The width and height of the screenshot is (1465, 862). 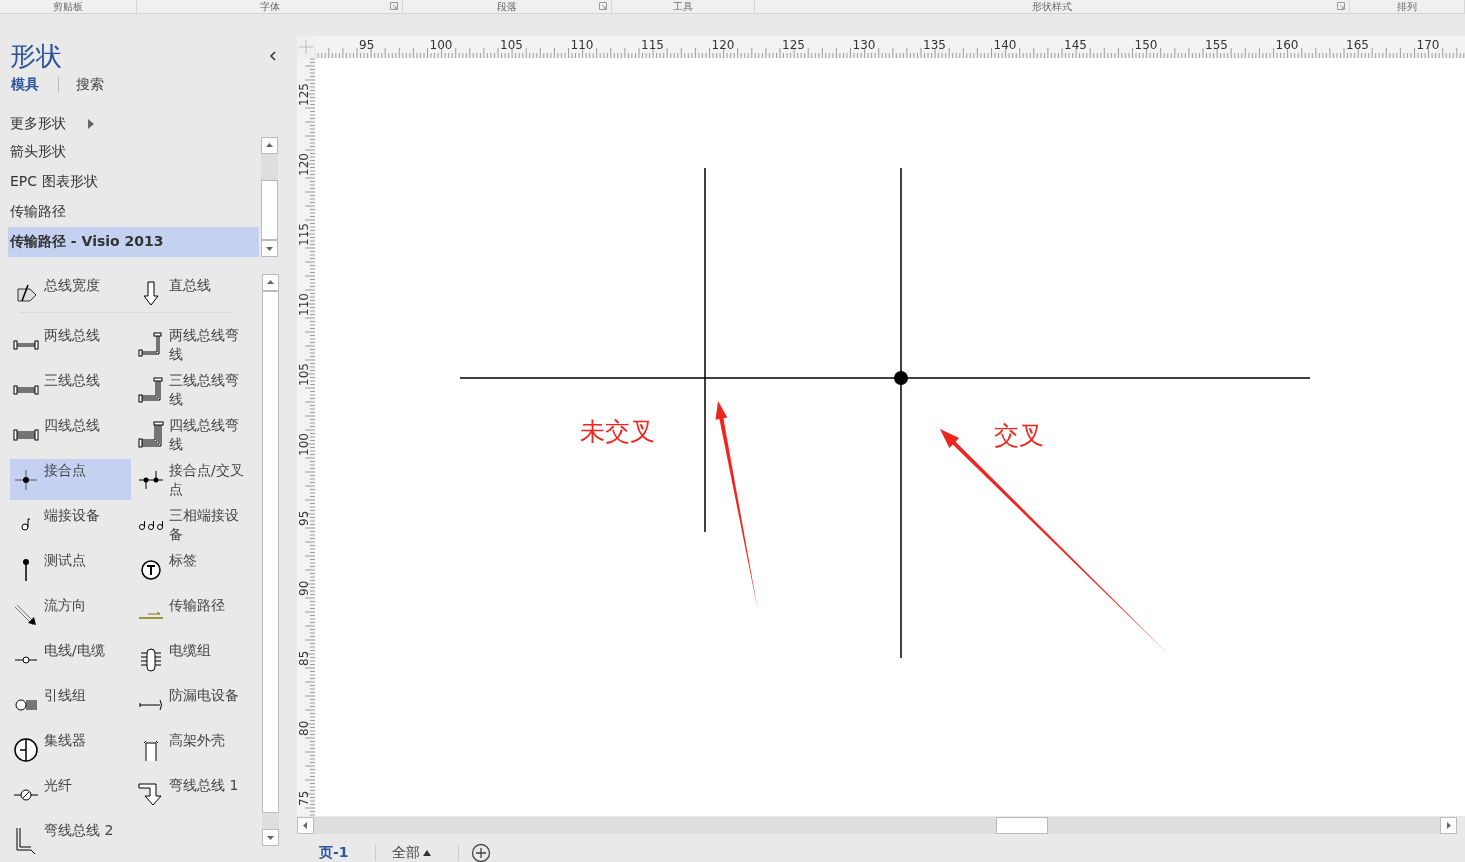 I want to click on ruler-label: 165, so click(x=1357, y=45).